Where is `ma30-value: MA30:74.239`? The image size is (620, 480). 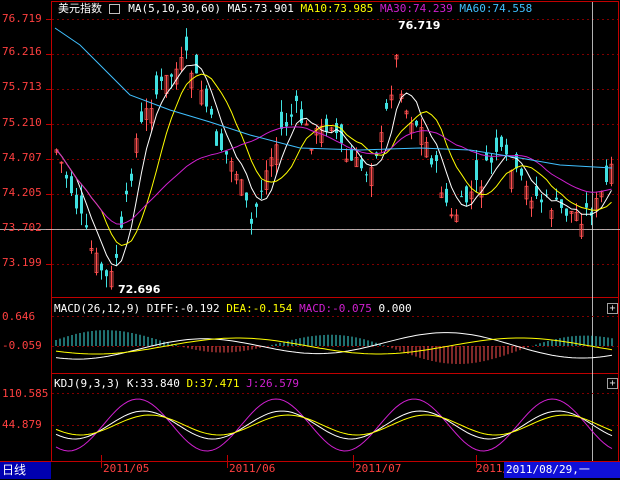 ma30-value: MA30:74.239 is located at coordinates (416, 8).